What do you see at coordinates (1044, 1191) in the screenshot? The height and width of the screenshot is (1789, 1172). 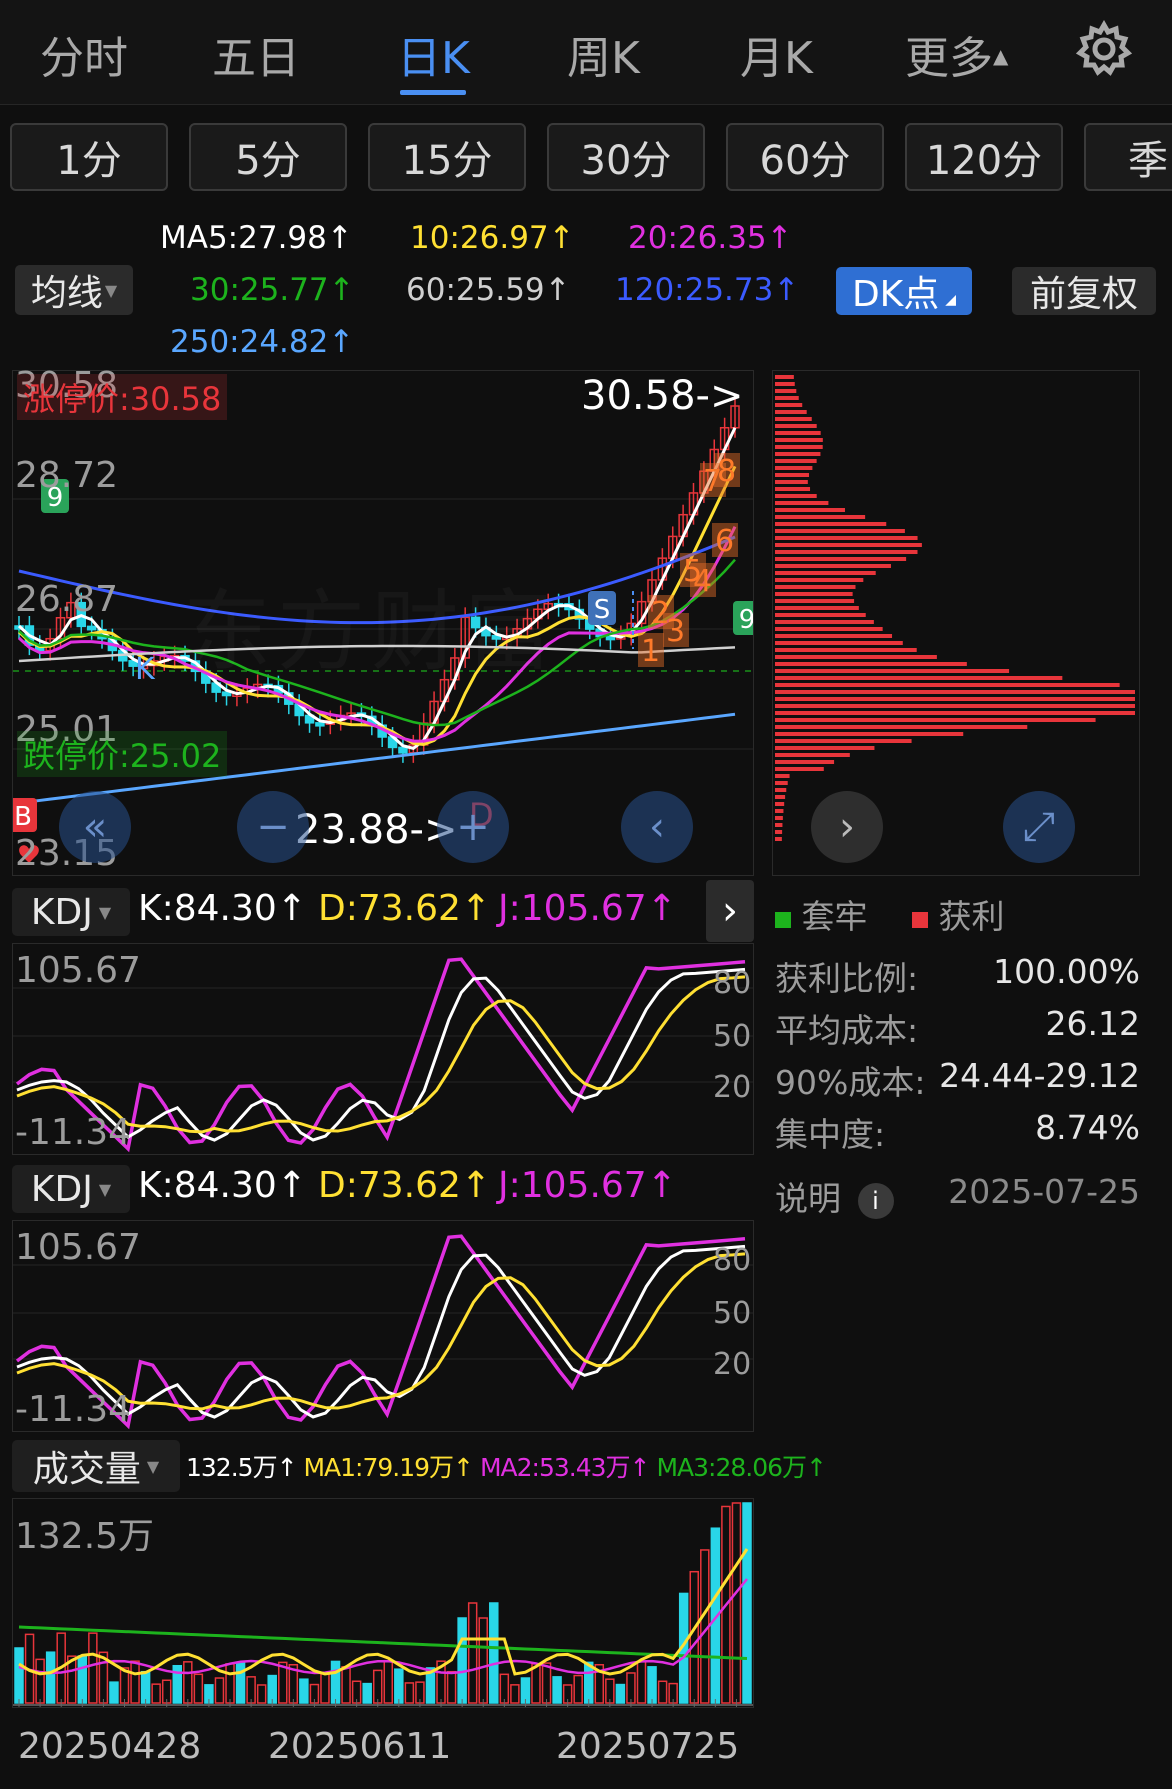 I see `chip-date: 2025-07-25` at bounding box center [1044, 1191].